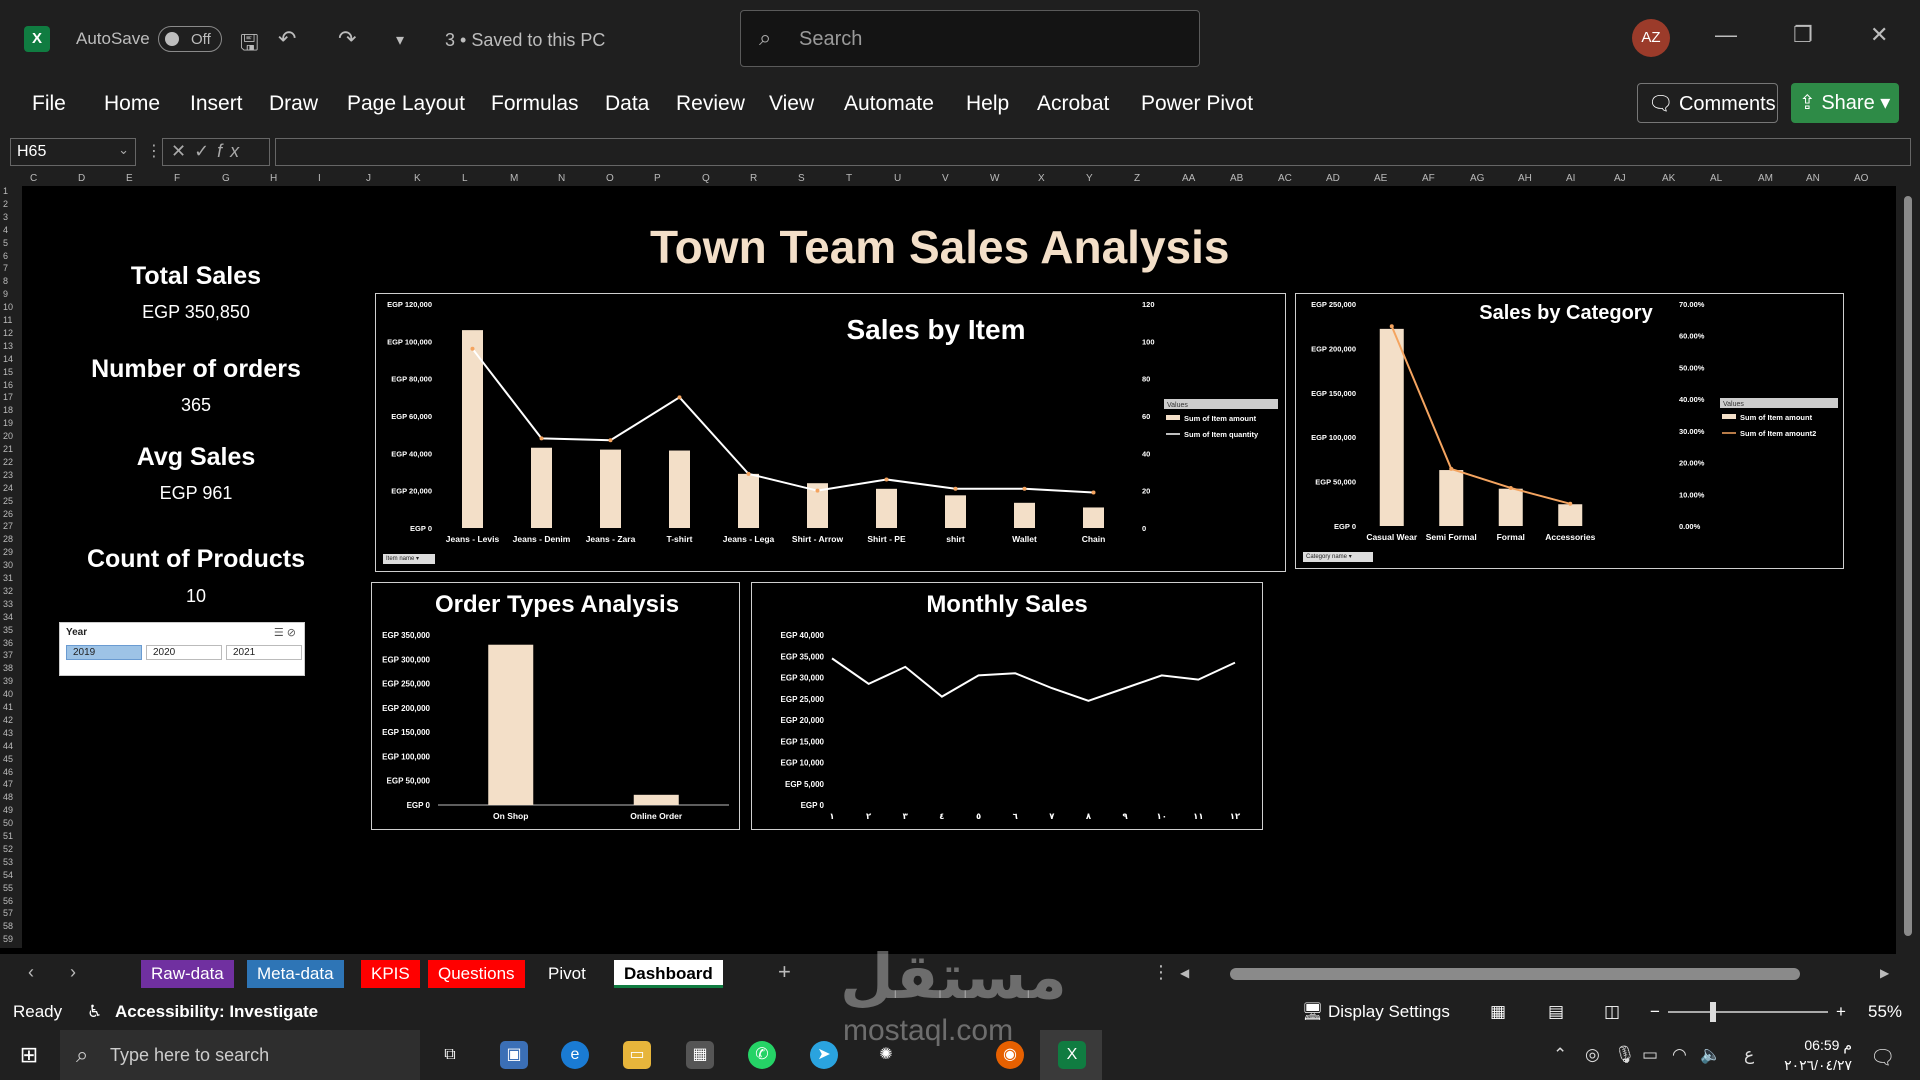 The height and width of the screenshot is (1080, 1920). I want to click on row-header: 32, so click(8, 591).